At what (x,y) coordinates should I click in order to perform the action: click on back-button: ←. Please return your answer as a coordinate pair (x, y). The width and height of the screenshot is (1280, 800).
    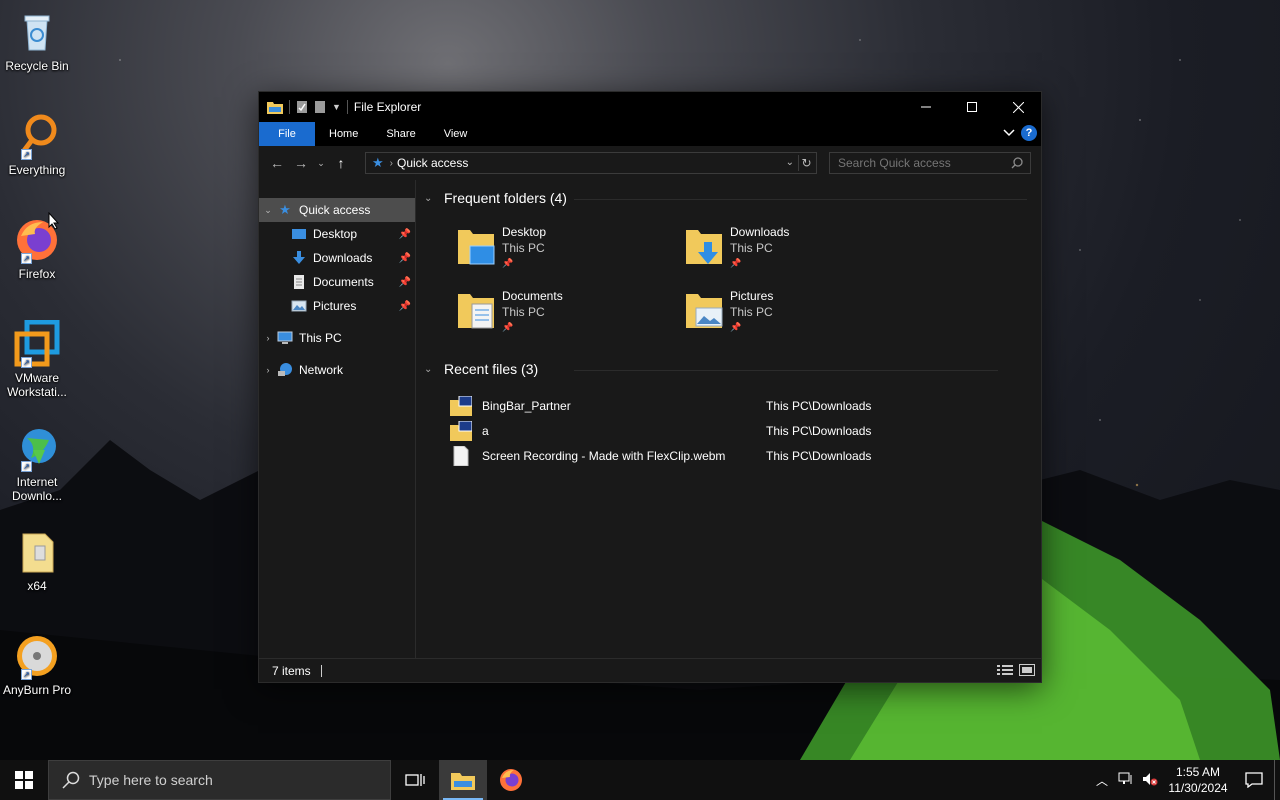
    Looking at the image, I should click on (277, 163).